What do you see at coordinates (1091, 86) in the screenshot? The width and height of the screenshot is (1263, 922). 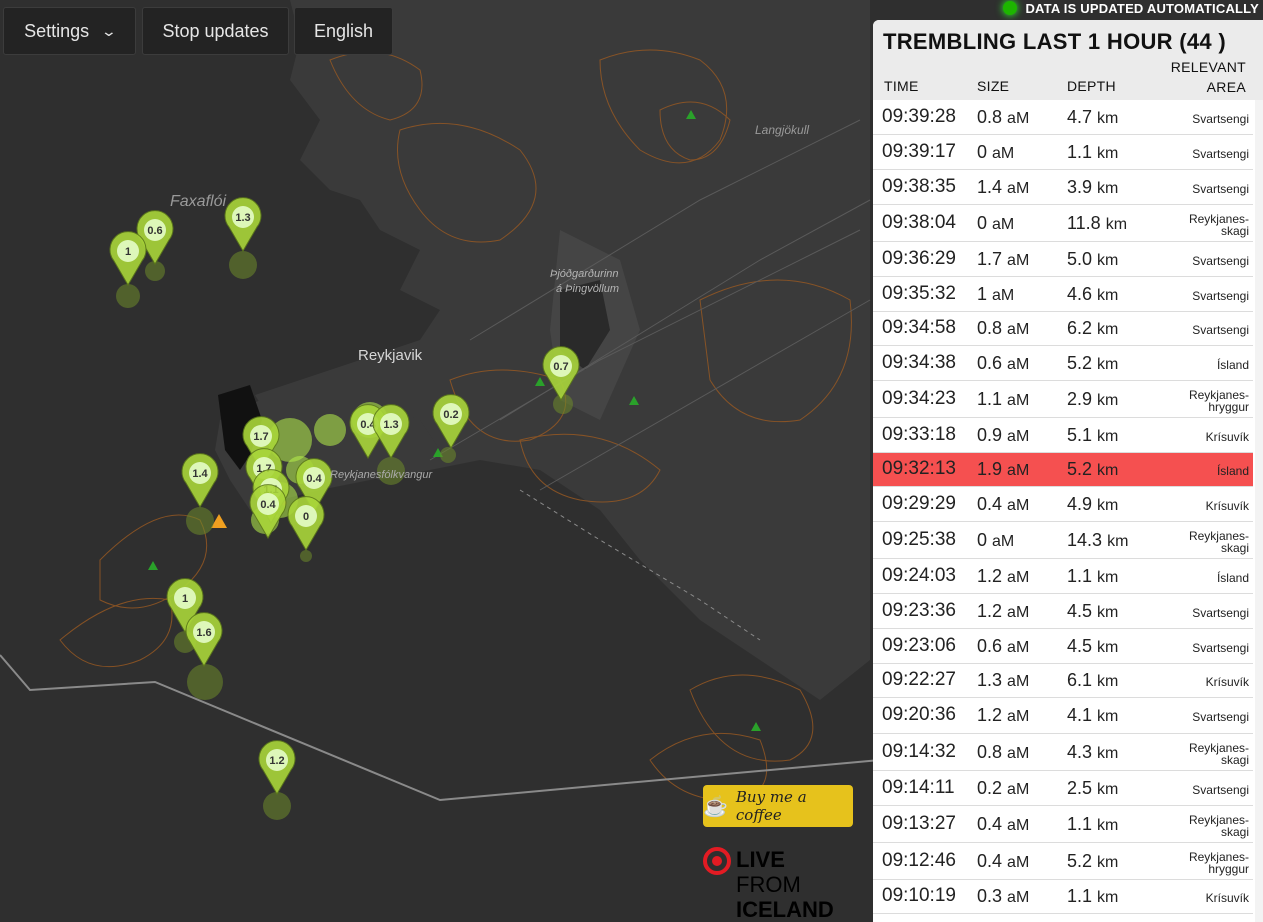 I see `column-header-depth: DEPTH` at bounding box center [1091, 86].